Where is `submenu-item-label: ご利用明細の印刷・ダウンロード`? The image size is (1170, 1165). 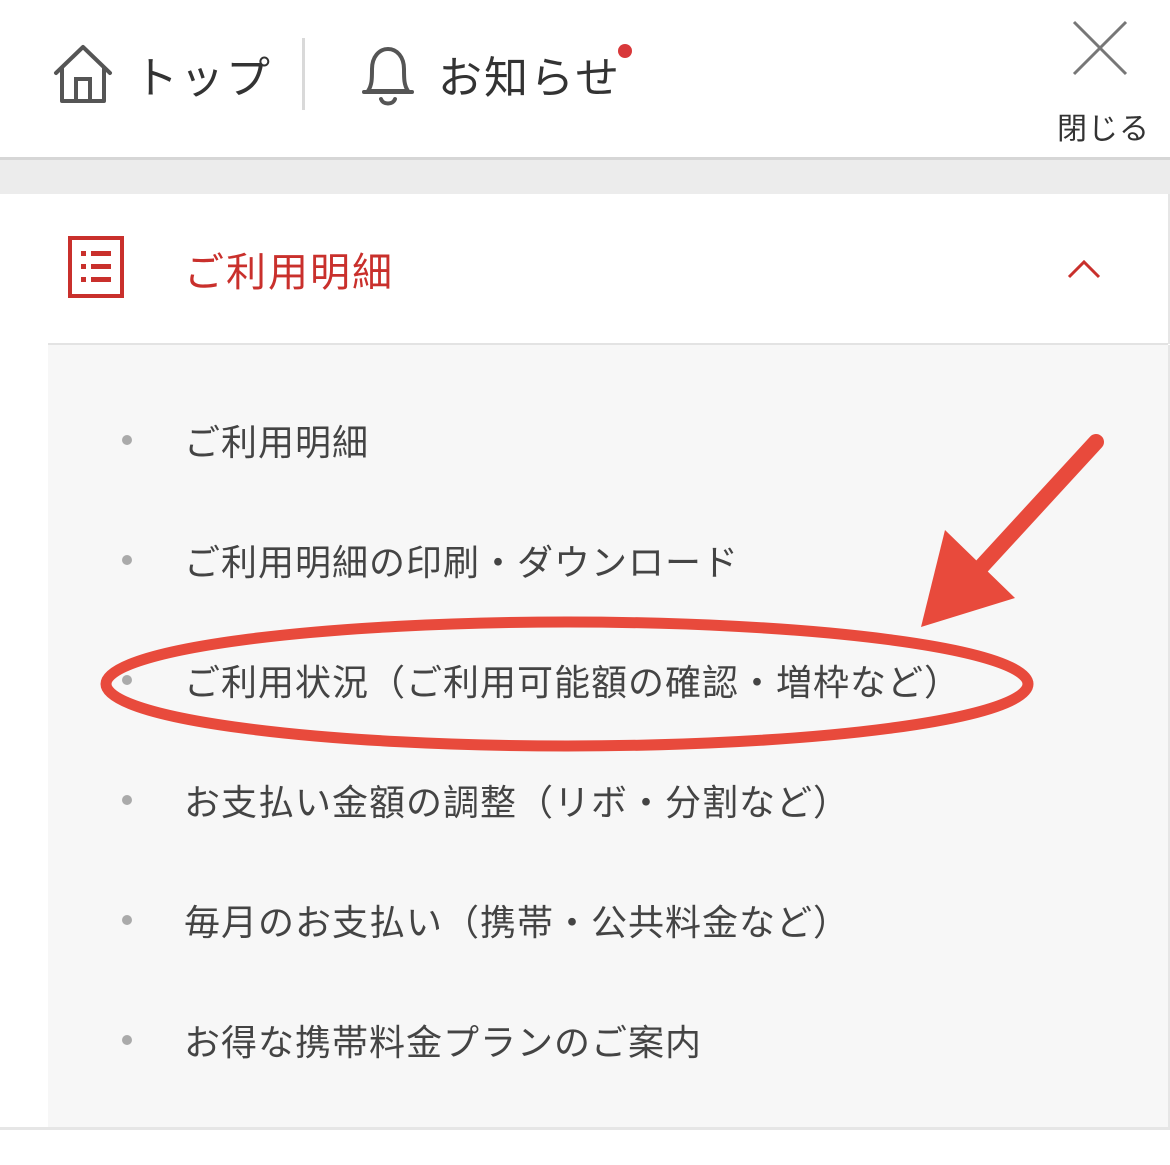 submenu-item-label: ご利用明細の印刷・ダウンロード is located at coordinates (462, 563).